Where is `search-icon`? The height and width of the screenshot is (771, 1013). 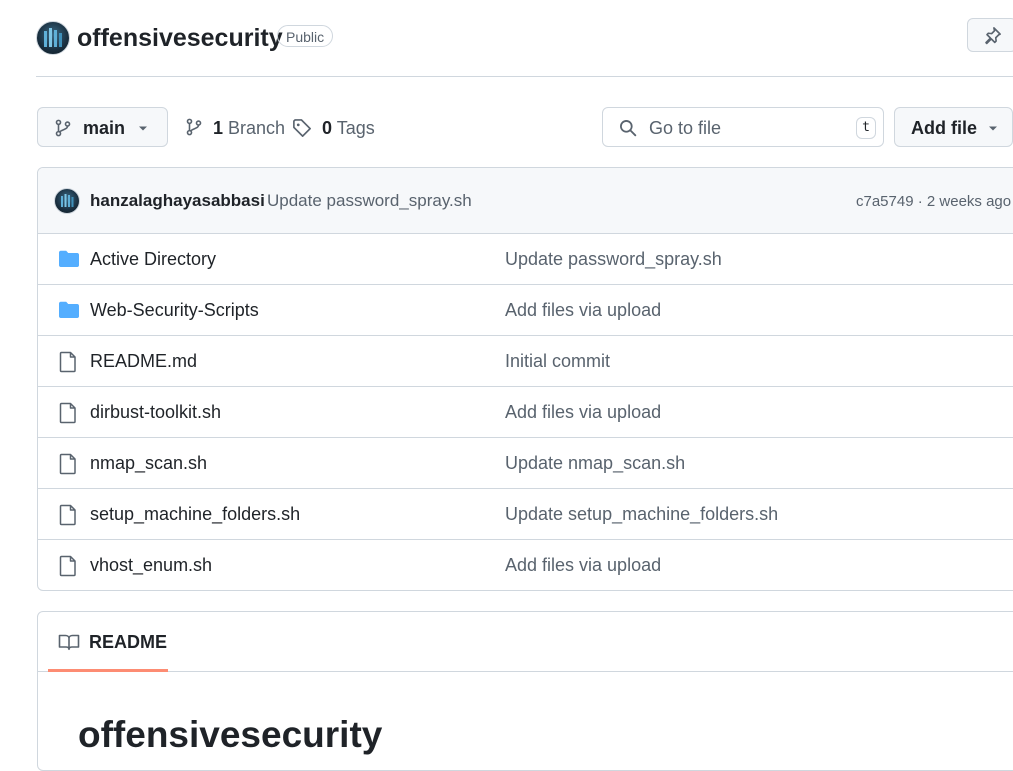 search-icon is located at coordinates (628, 128).